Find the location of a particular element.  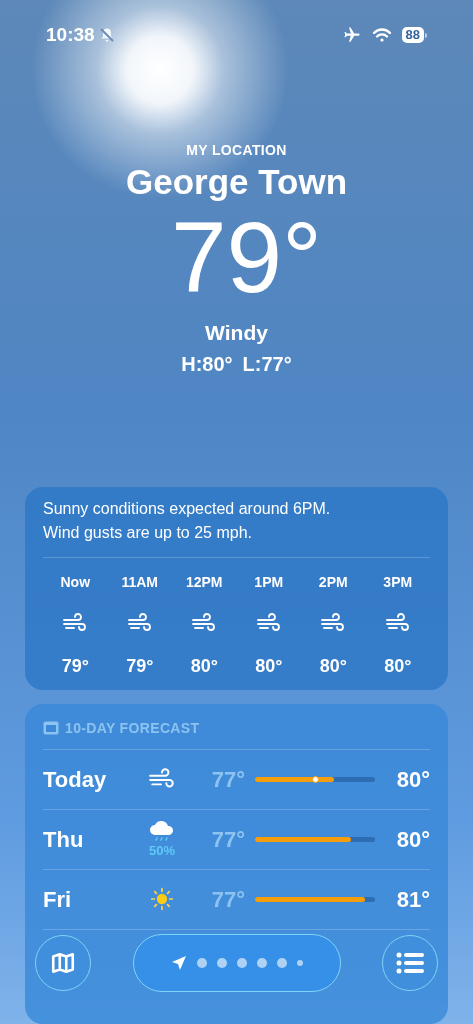

hour-label: 3PM is located at coordinates (398, 582).